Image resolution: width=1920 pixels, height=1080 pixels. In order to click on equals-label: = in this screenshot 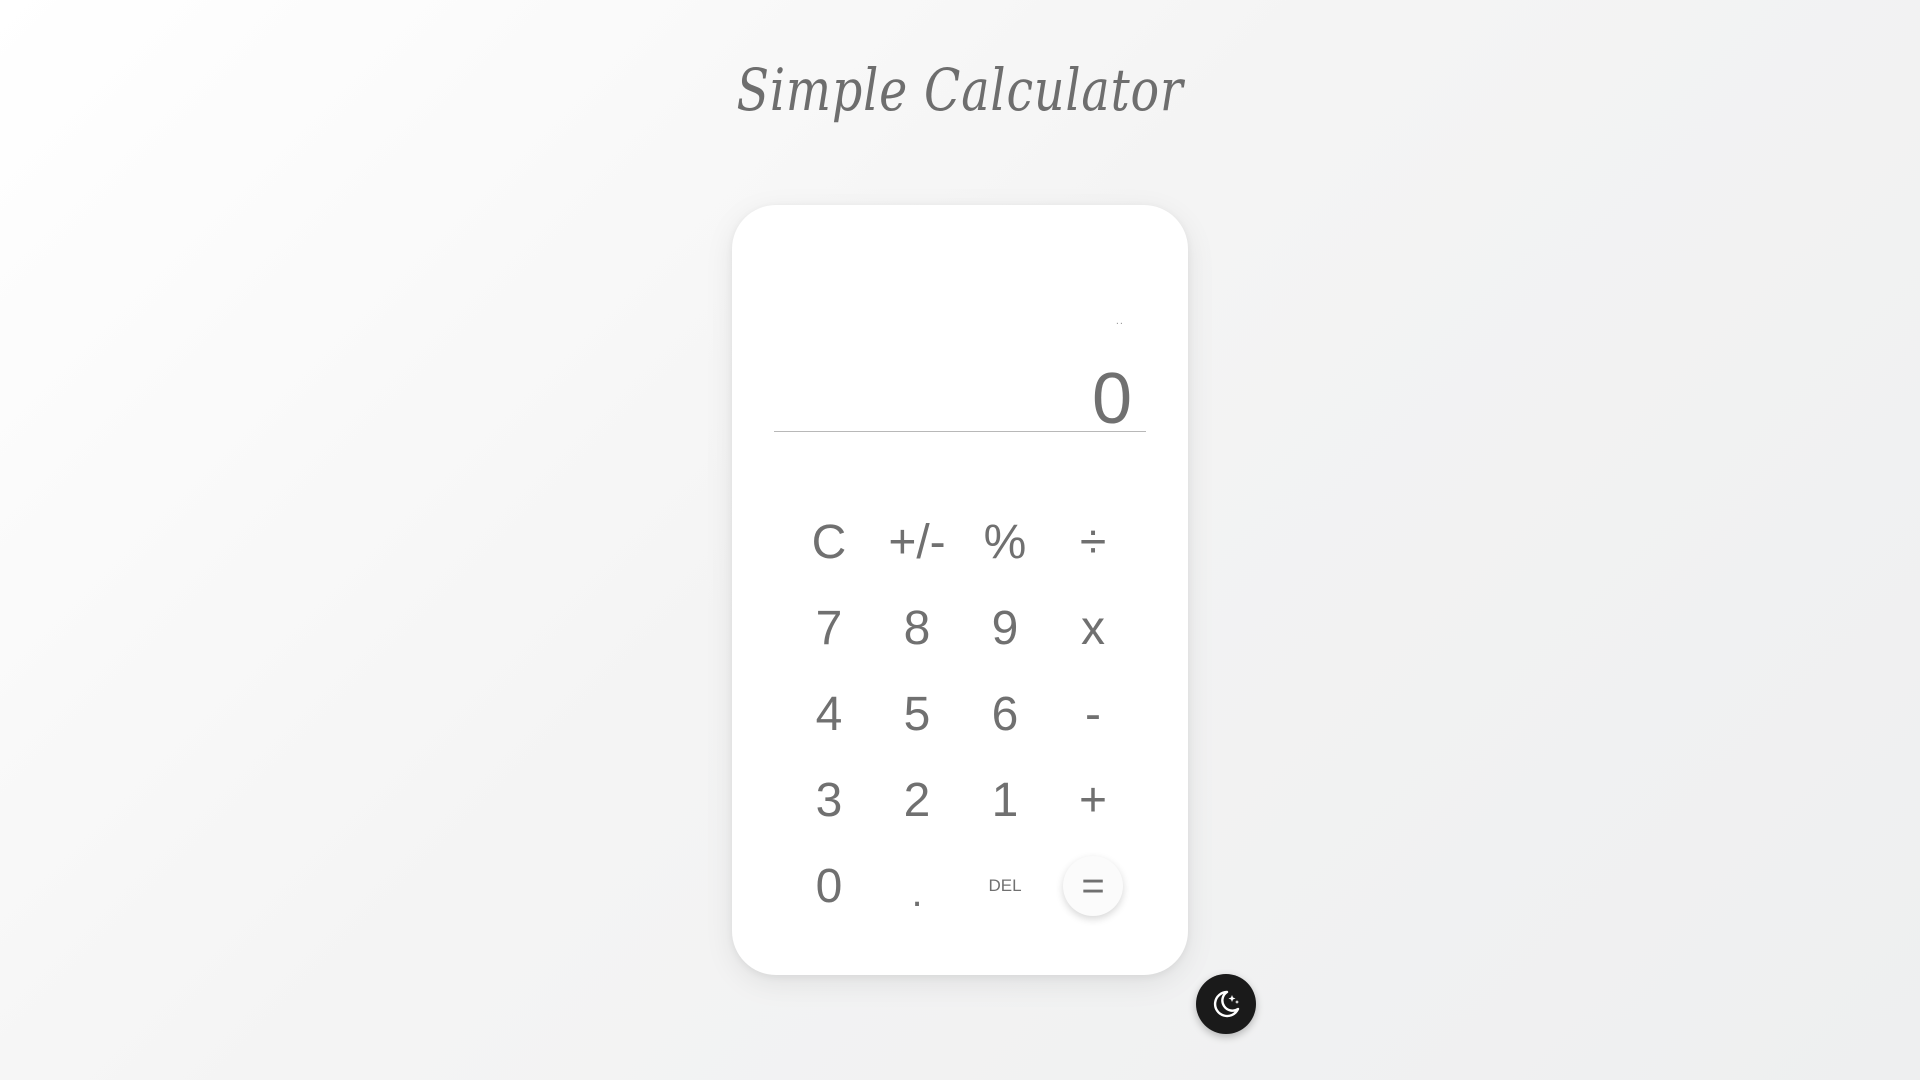, I will do `click(1093, 886)`.